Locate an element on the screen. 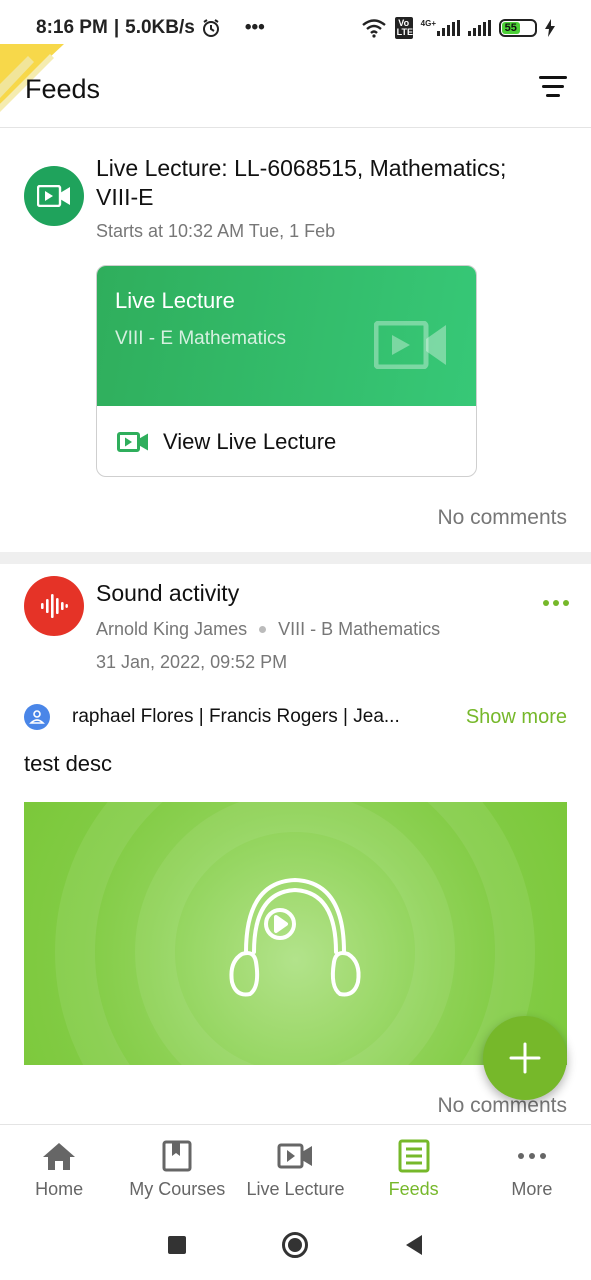  nav-label: Live Lecture is located at coordinates (295, 1189).